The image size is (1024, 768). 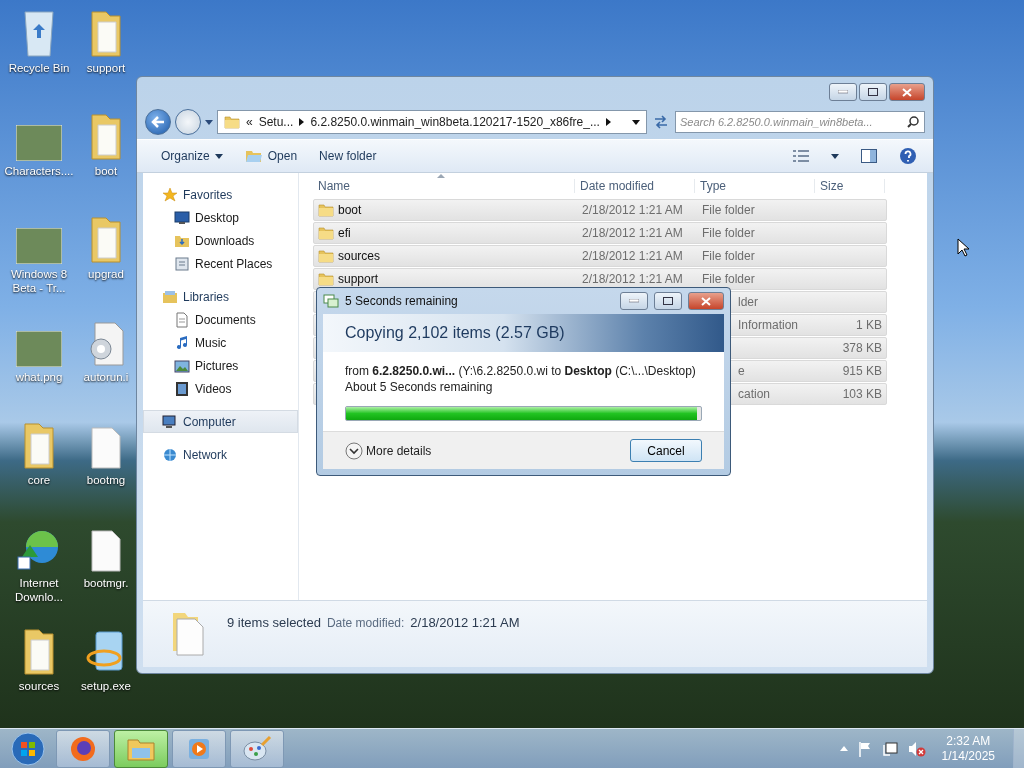 What do you see at coordinates (768, 325) in the screenshot?
I see `type-cell-text: Information` at bounding box center [768, 325].